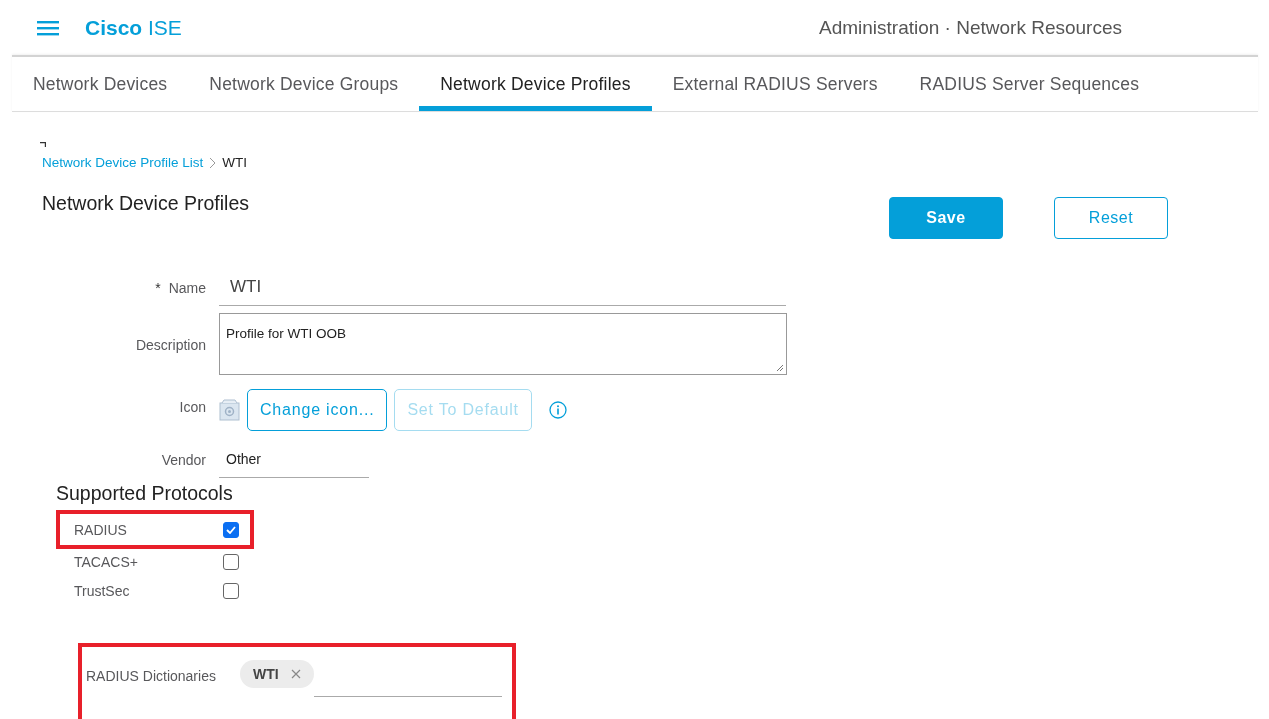 The width and height of the screenshot is (1269, 719). Describe the element at coordinates (970, 27) in the screenshot. I see `page-context-title: Administration · Network Resources` at that location.